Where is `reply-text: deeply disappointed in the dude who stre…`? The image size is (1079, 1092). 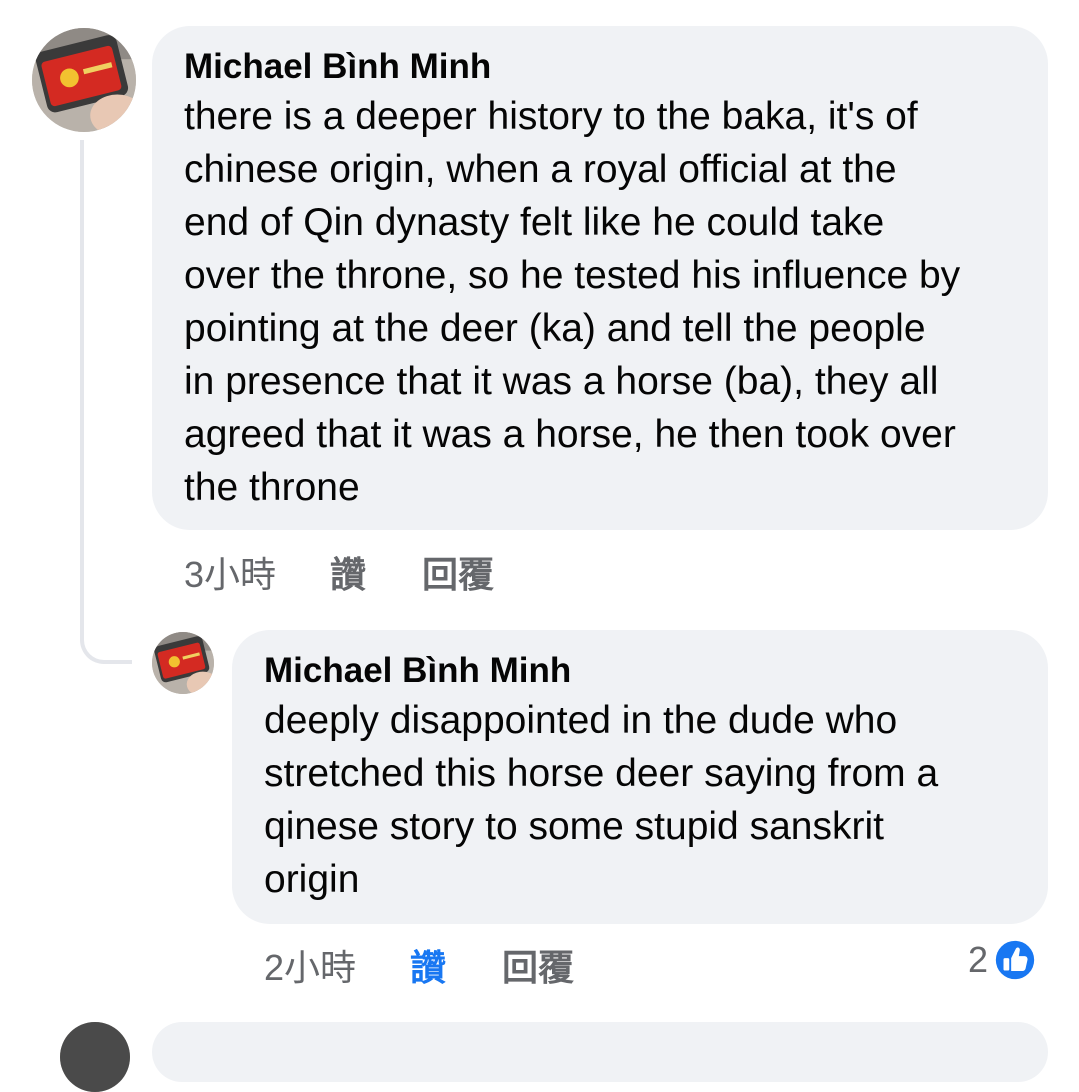
reply-text: deeply disappointed in the dude who stre… is located at coordinates (601, 800).